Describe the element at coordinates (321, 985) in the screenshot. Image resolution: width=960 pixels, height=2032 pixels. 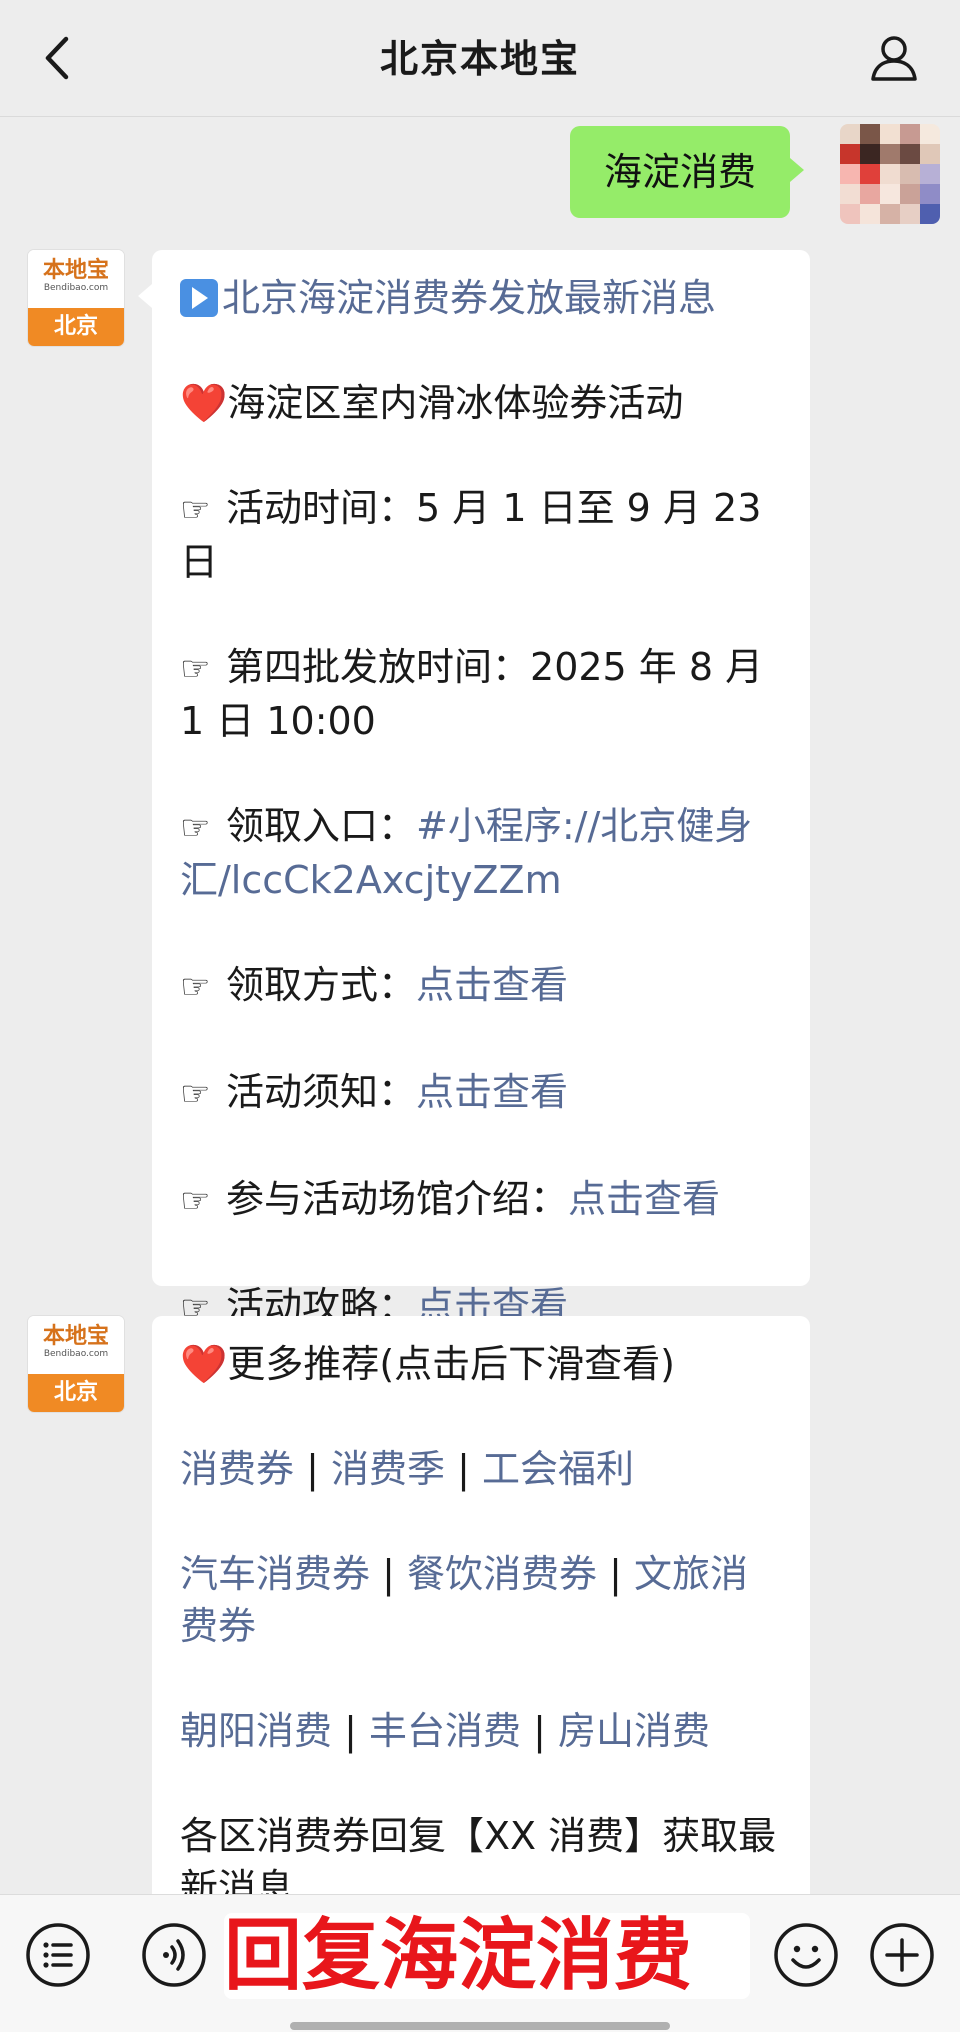
I see `method-label: 领取方式：` at that location.